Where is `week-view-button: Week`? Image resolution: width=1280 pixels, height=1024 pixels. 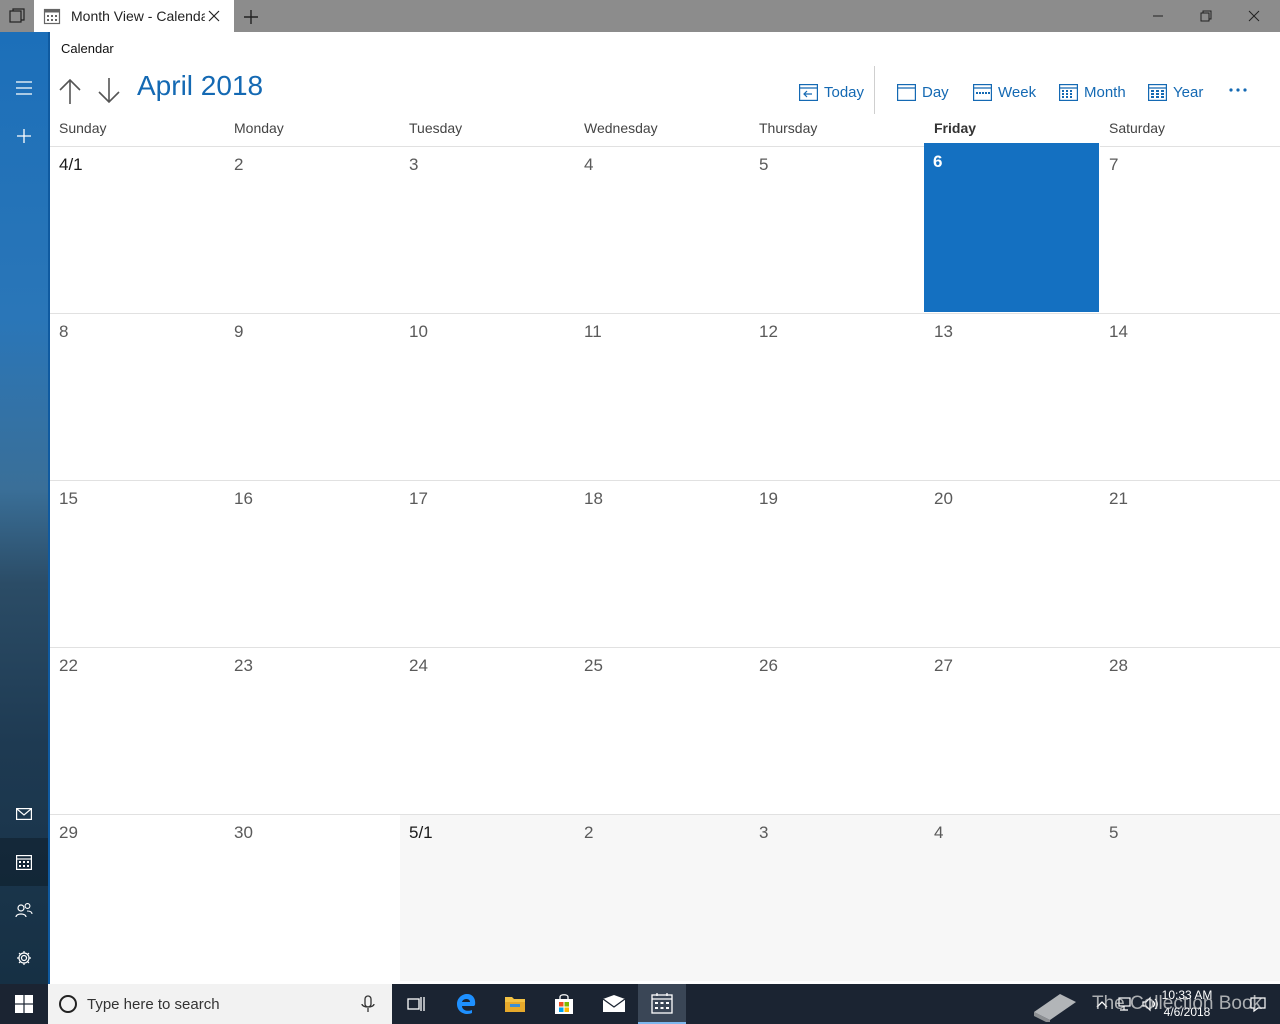 week-view-button: Week is located at coordinates (1004, 92).